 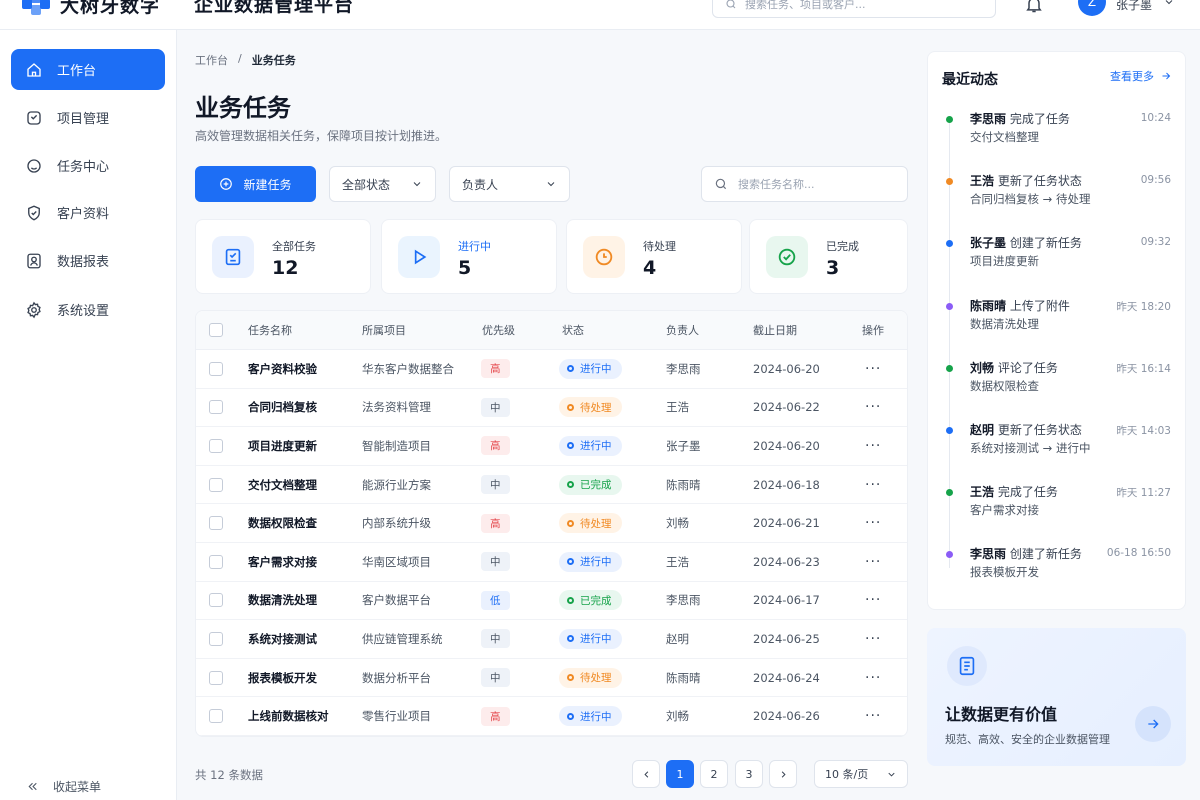 I want to click on table-row: 客户资料校验 华东客户数据整合 高 进行中 李思雨 2024-06-20 ···, so click(x=551, y=369).